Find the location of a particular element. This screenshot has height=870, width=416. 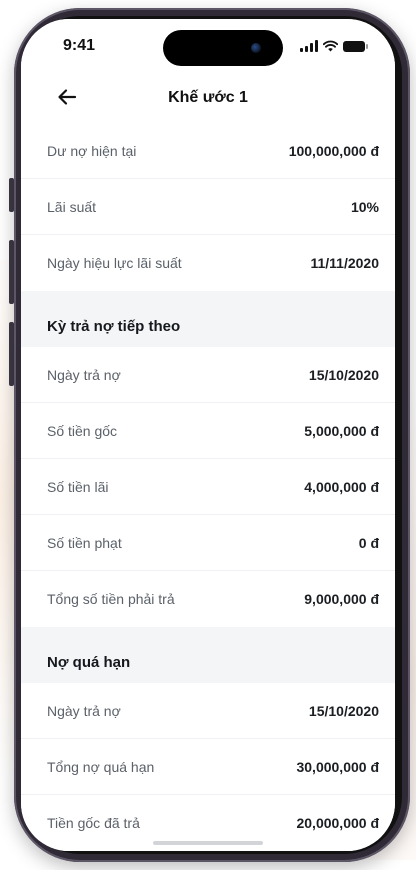

list-item: Tổng nợ quá hạn 30,000,000 đ is located at coordinates (208, 767).